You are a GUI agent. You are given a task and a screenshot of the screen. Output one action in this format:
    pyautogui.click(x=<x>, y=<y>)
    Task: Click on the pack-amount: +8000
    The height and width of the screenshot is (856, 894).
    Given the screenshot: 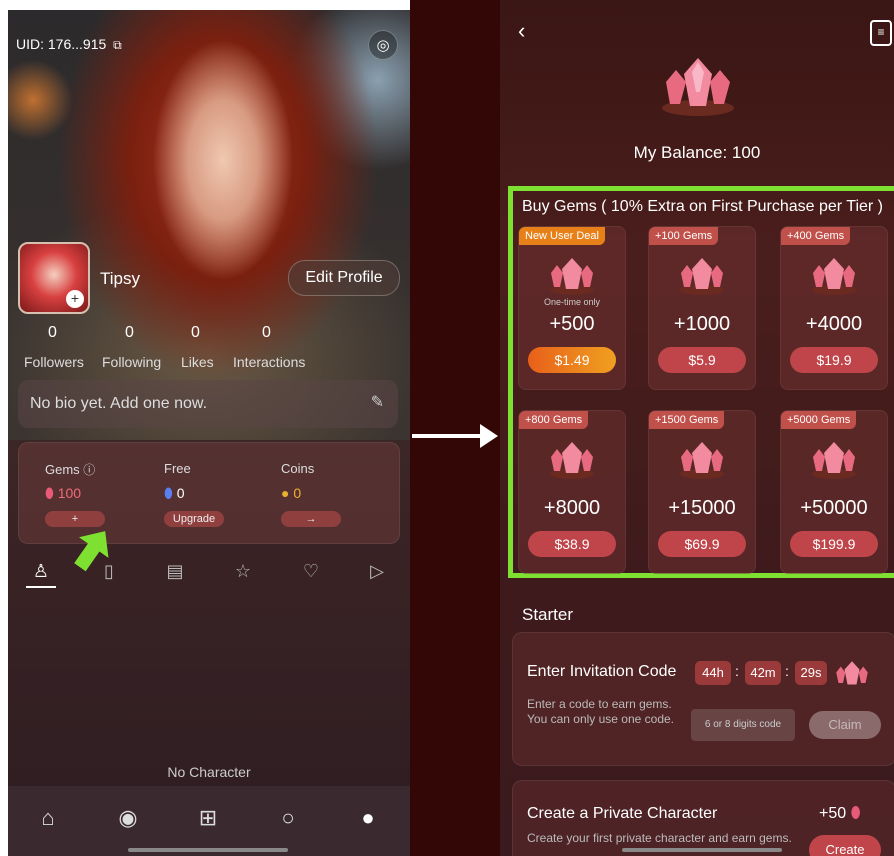 What is the action you would take?
    pyautogui.click(x=572, y=508)
    